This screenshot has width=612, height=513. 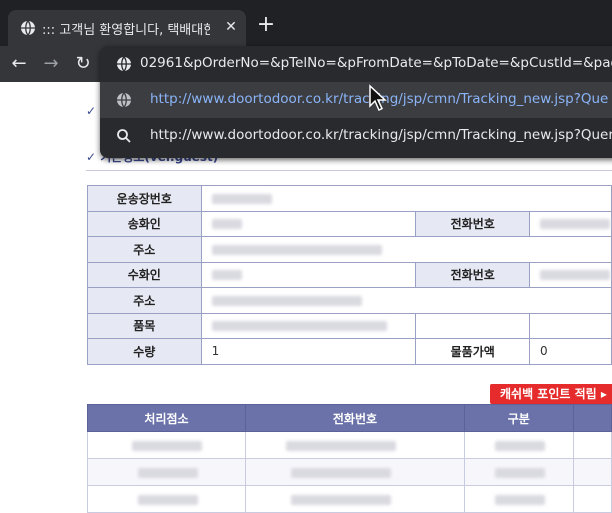 I want to click on cashback-points-button: 캐쉬백 포인트 적립 ▸, so click(x=551, y=394).